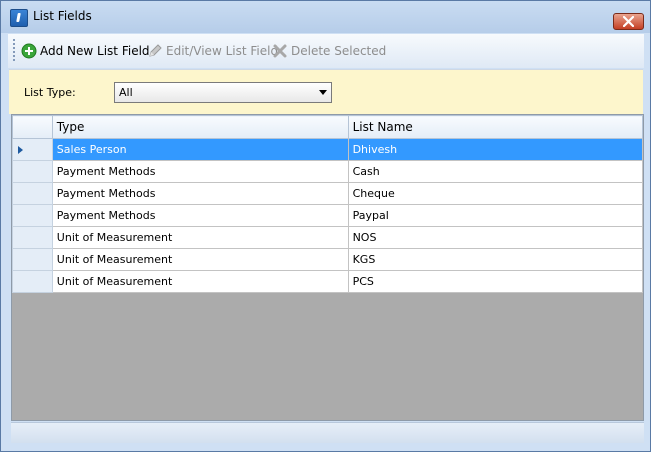 The width and height of the screenshot is (651, 452). I want to click on table-row: Payment Methods Cash, so click(328, 171).